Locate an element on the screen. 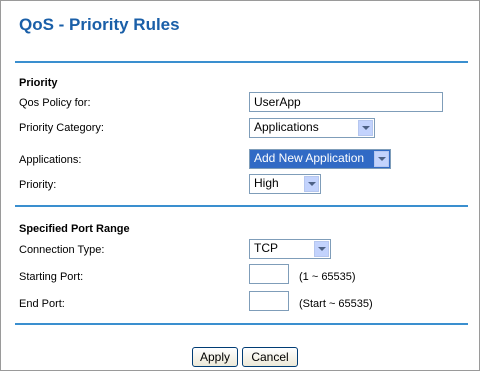 This screenshot has height=371, width=480. applications-value: Add New Application is located at coordinates (309, 158).